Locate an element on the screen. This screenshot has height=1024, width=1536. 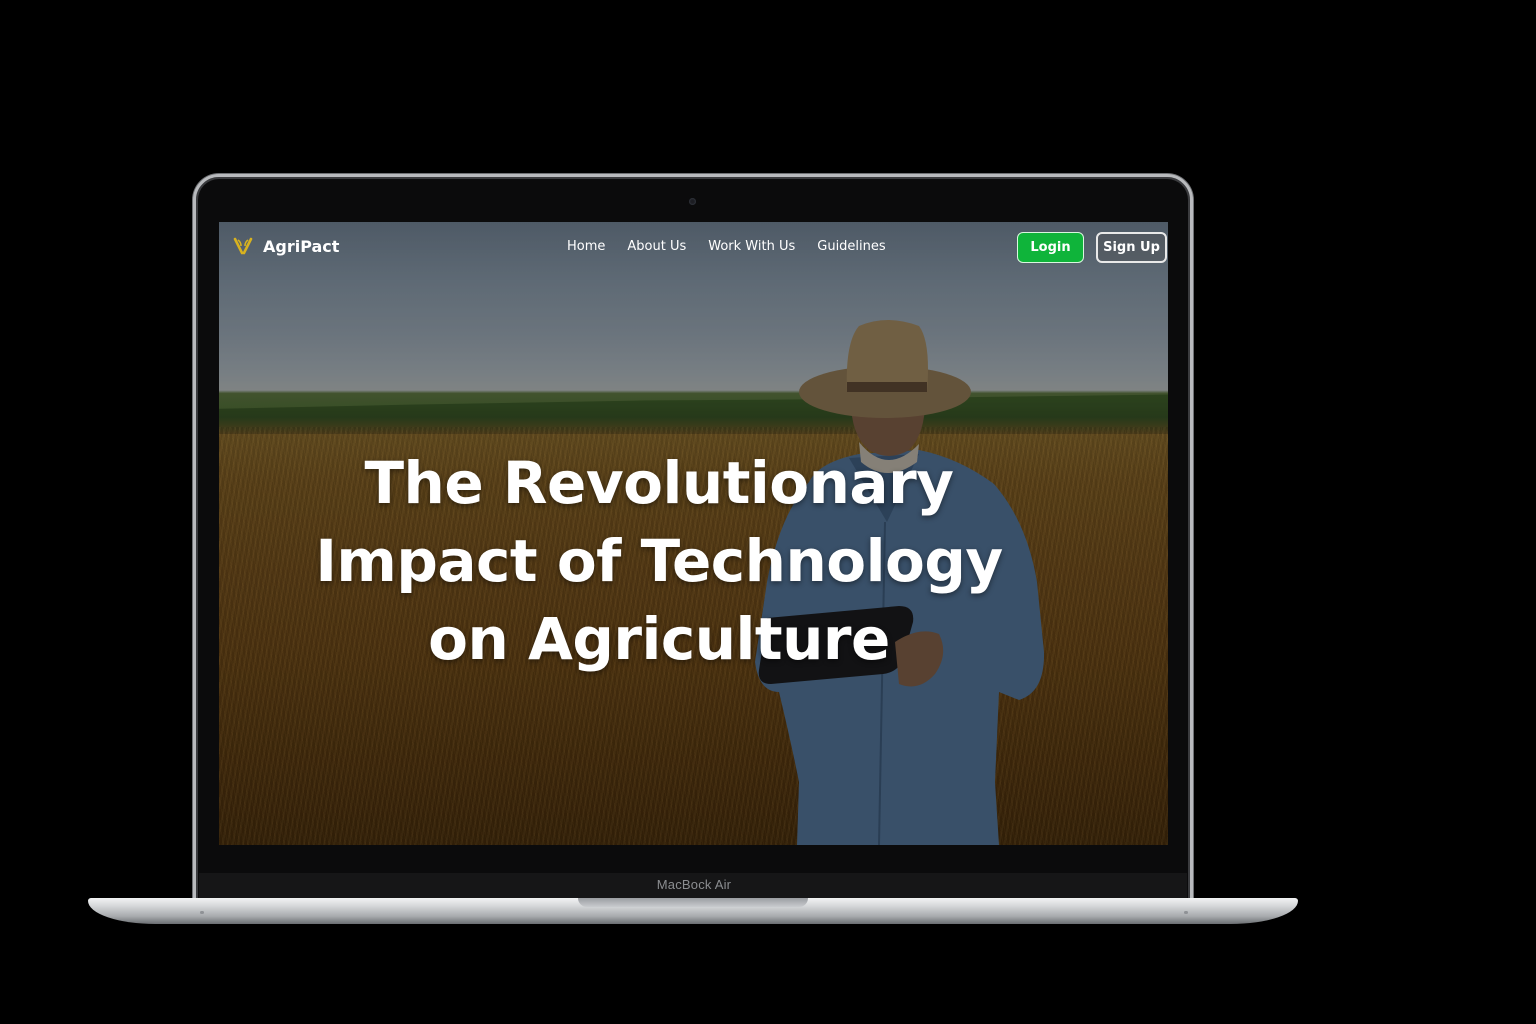
hero-title-line-2: Impact of Technology is located at coordinates (659, 561).